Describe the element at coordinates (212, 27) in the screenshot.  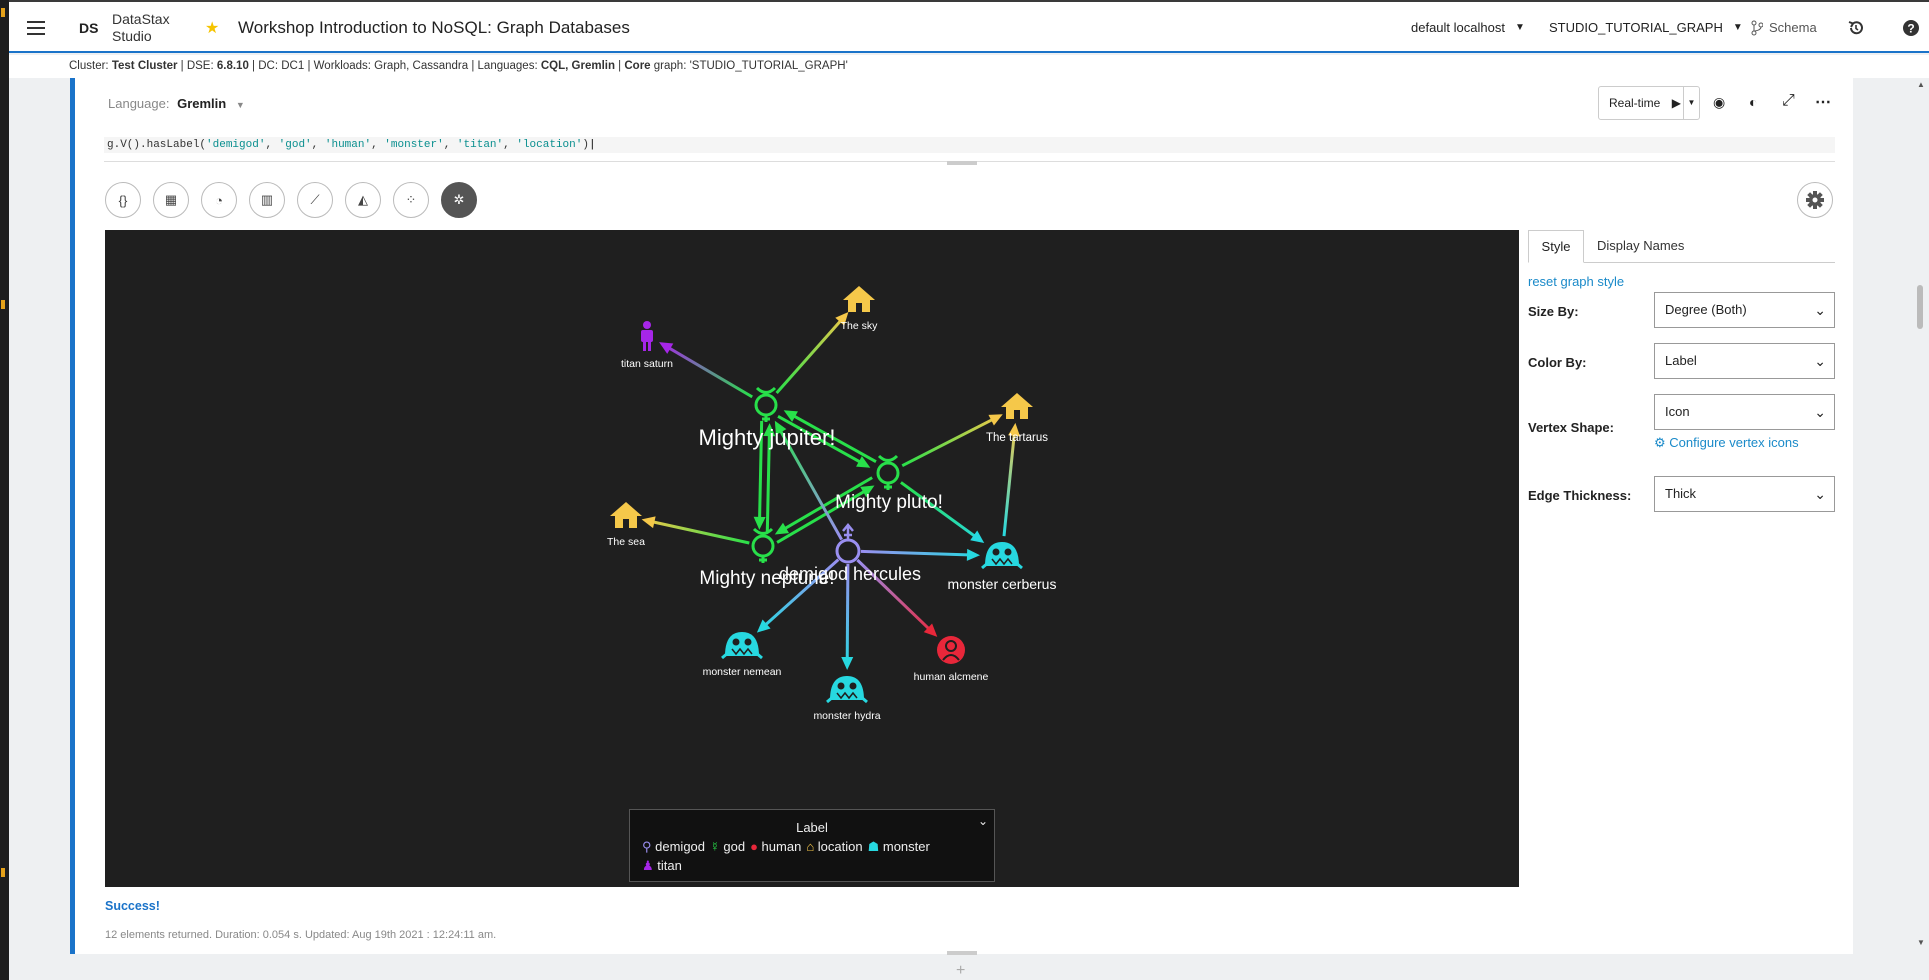
I see `favorite-star-icon: ★` at that location.